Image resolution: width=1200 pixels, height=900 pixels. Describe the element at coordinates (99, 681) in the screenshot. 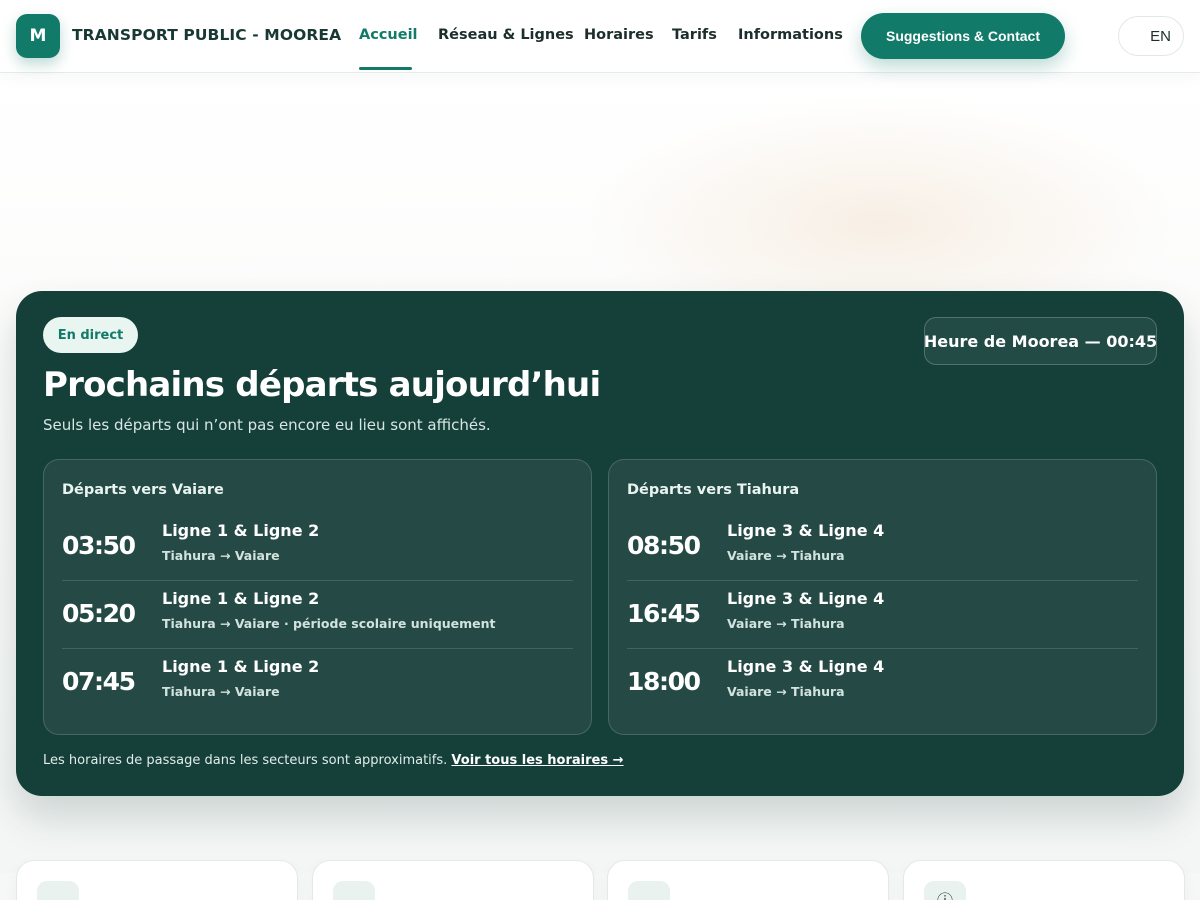

I see `departure-time: 07:45` at that location.